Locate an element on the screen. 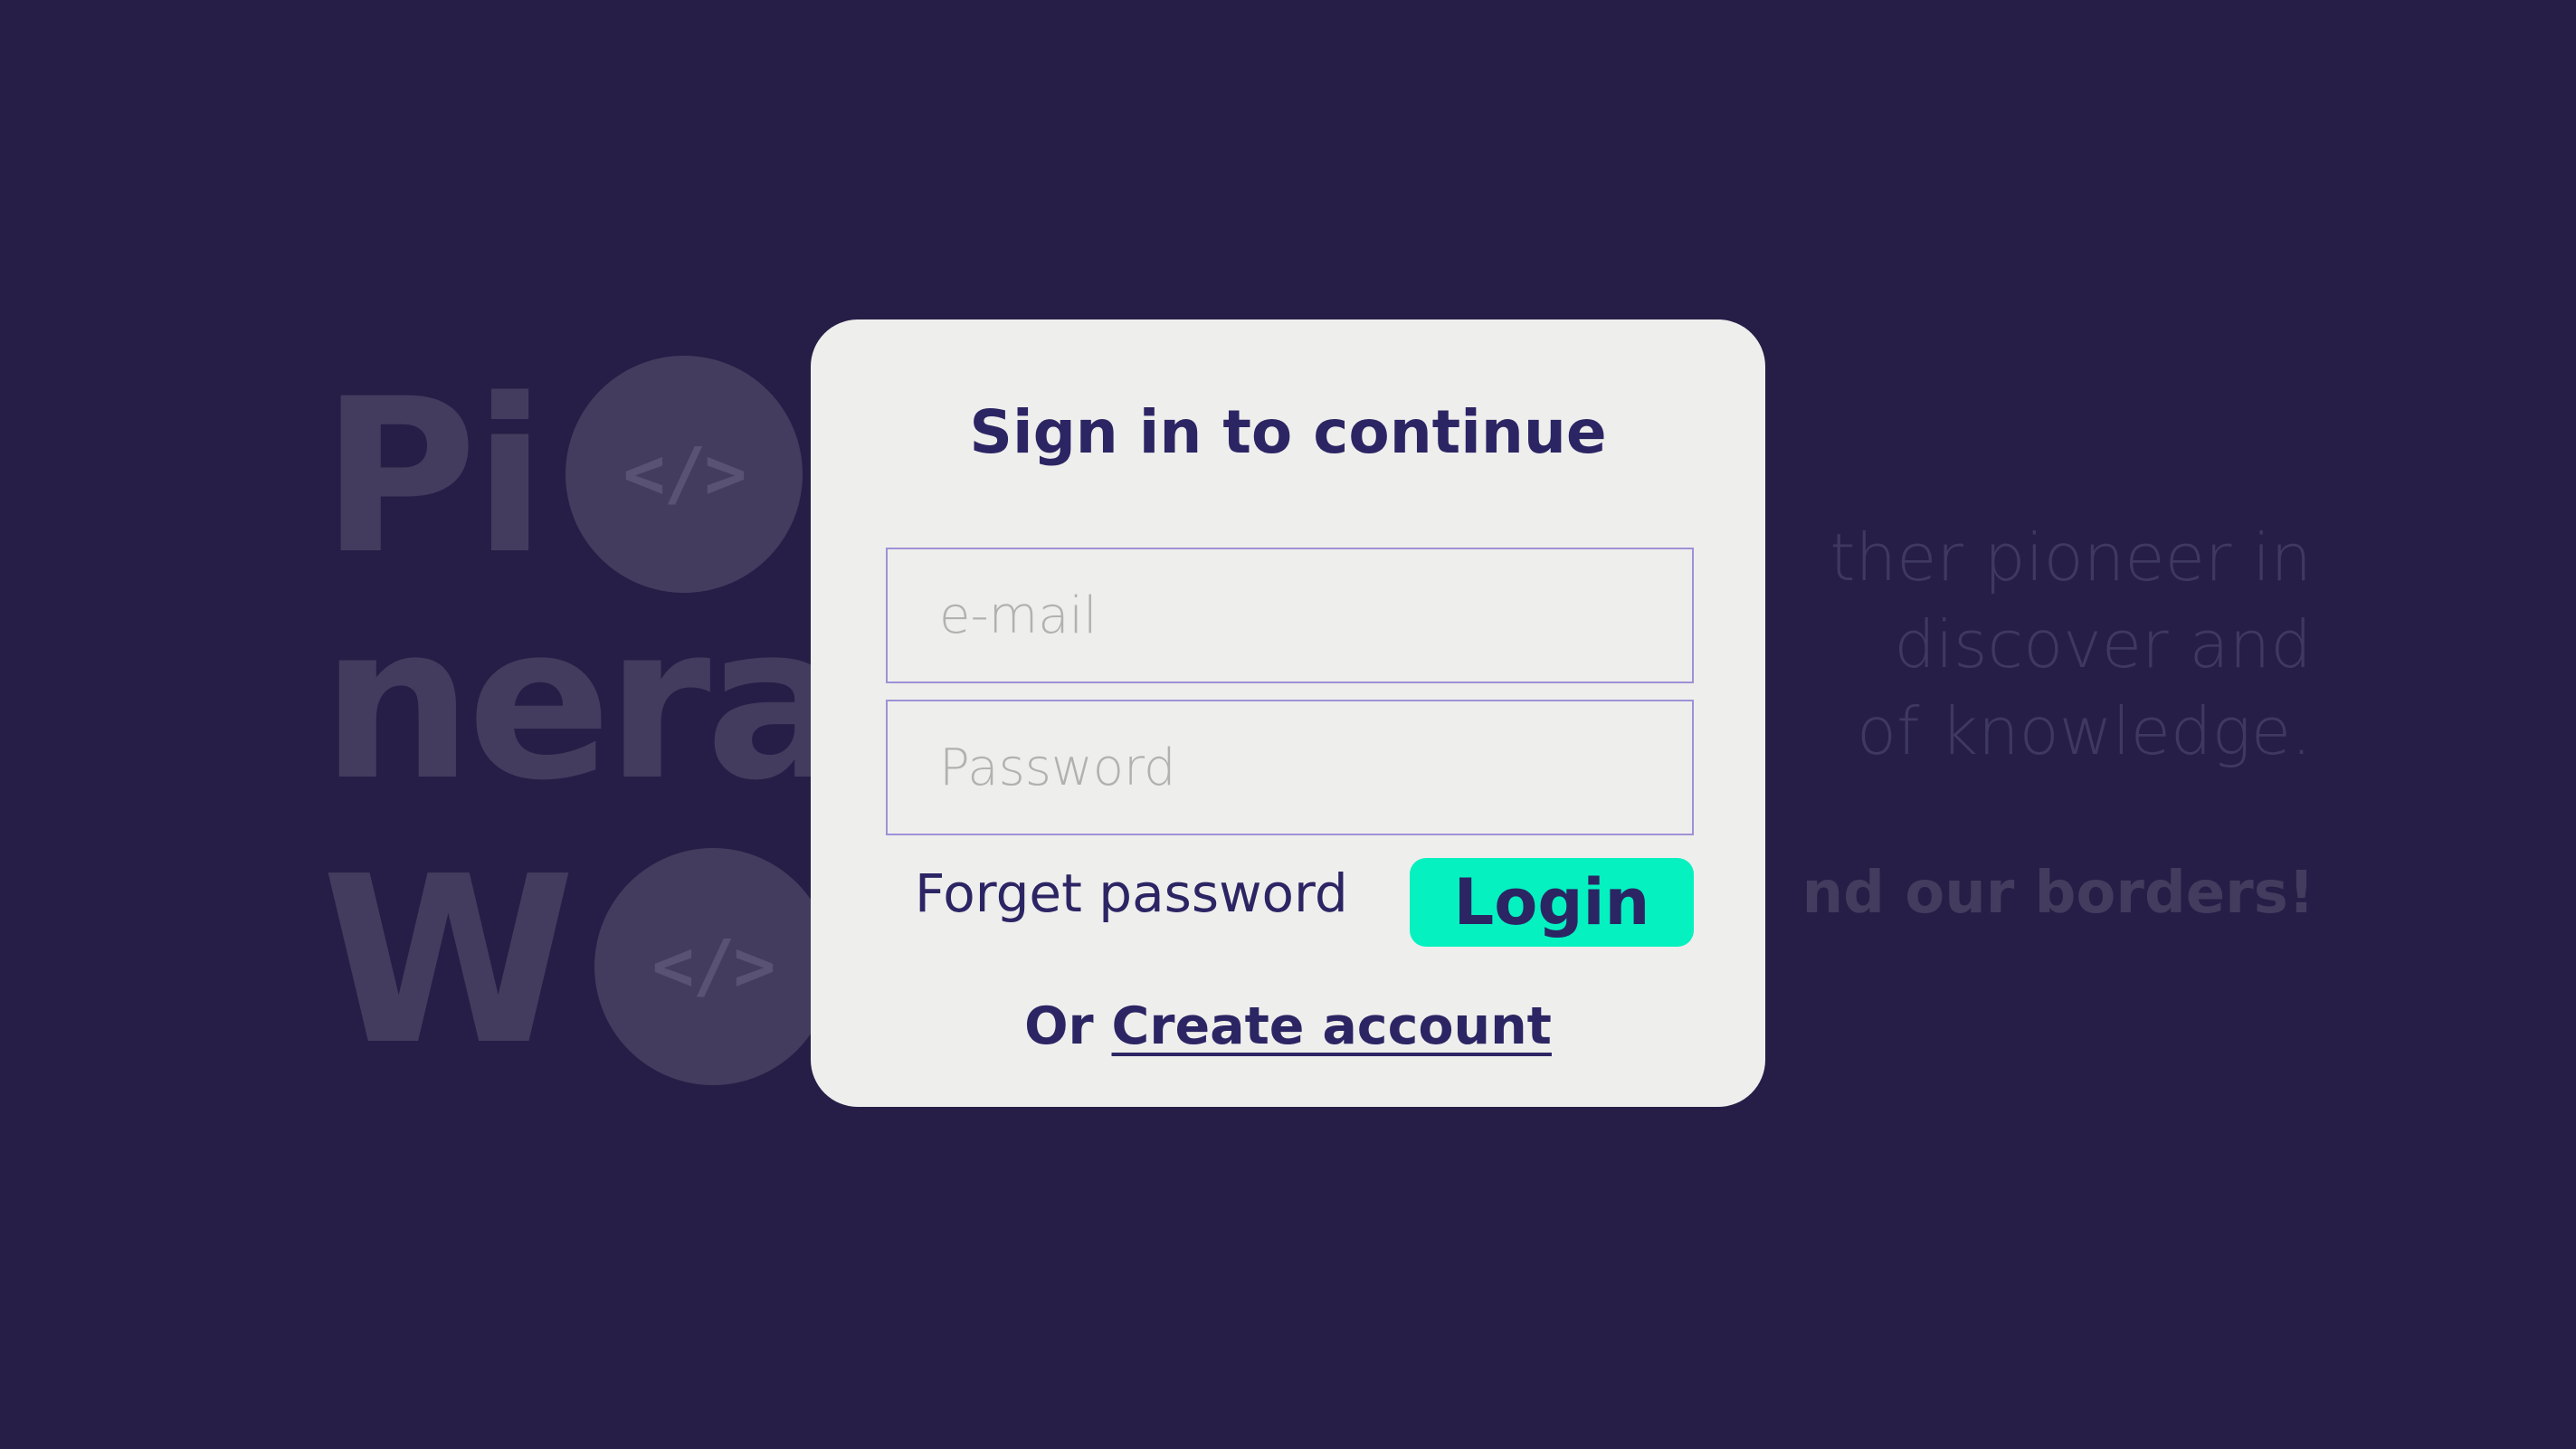 The width and height of the screenshot is (2576, 1449). background-brand-word: W is located at coordinates (448, 961).